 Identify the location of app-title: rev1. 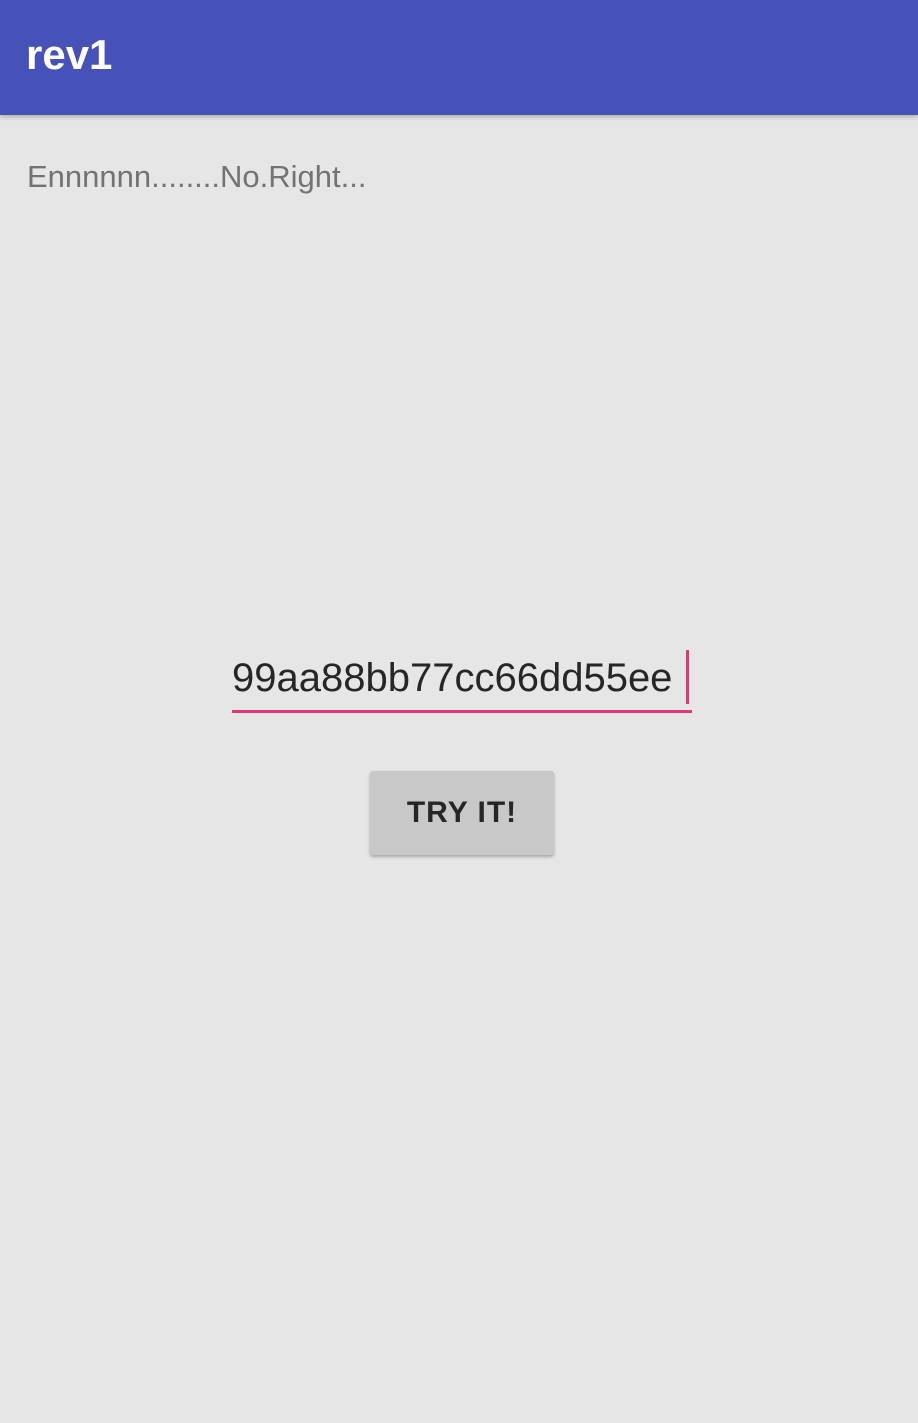
(69, 54).